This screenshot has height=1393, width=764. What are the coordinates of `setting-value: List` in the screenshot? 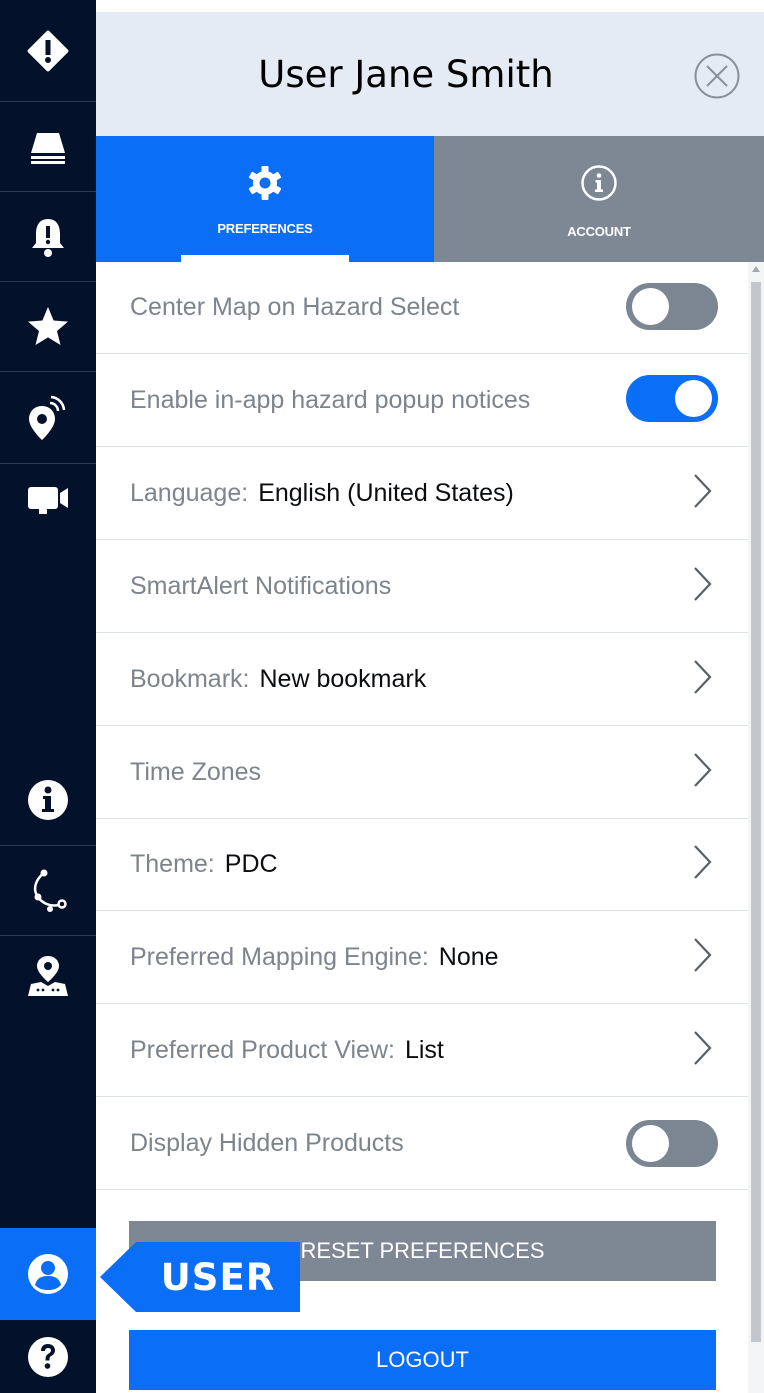 It's located at (424, 1049).